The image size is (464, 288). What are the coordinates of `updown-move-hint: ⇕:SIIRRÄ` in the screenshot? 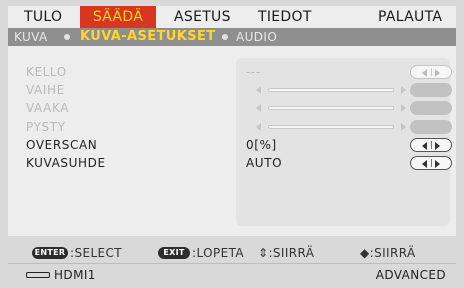 It's located at (286, 253).